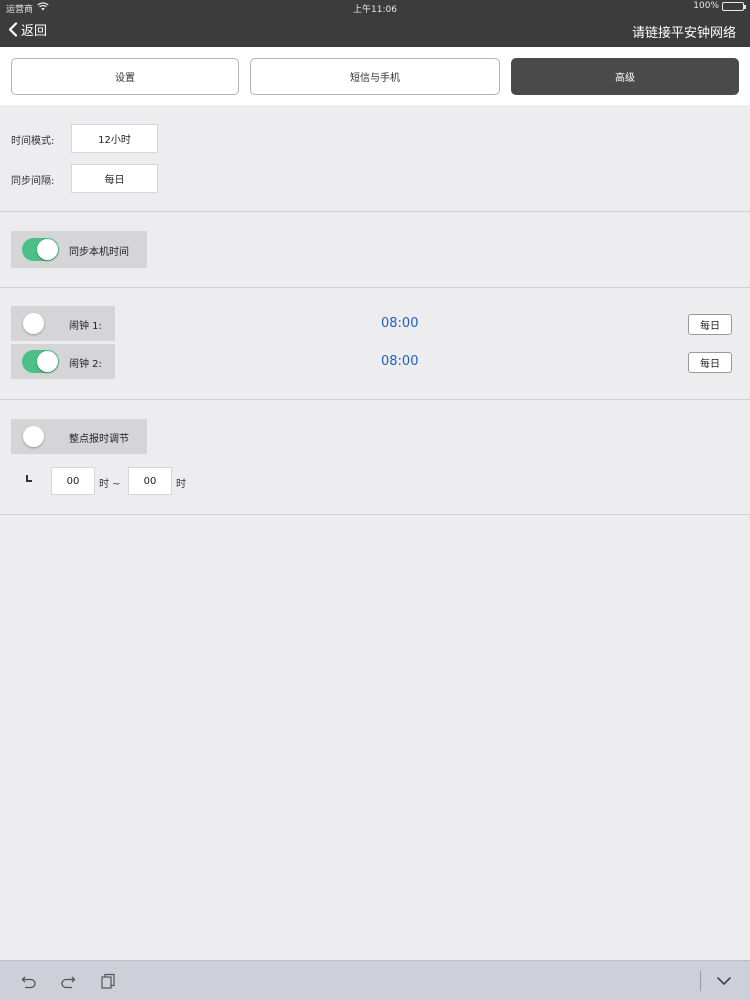 Image resolution: width=750 pixels, height=1000 pixels. What do you see at coordinates (734, 6) in the screenshot?
I see `battery-icon` at bounding box center [734, 6].